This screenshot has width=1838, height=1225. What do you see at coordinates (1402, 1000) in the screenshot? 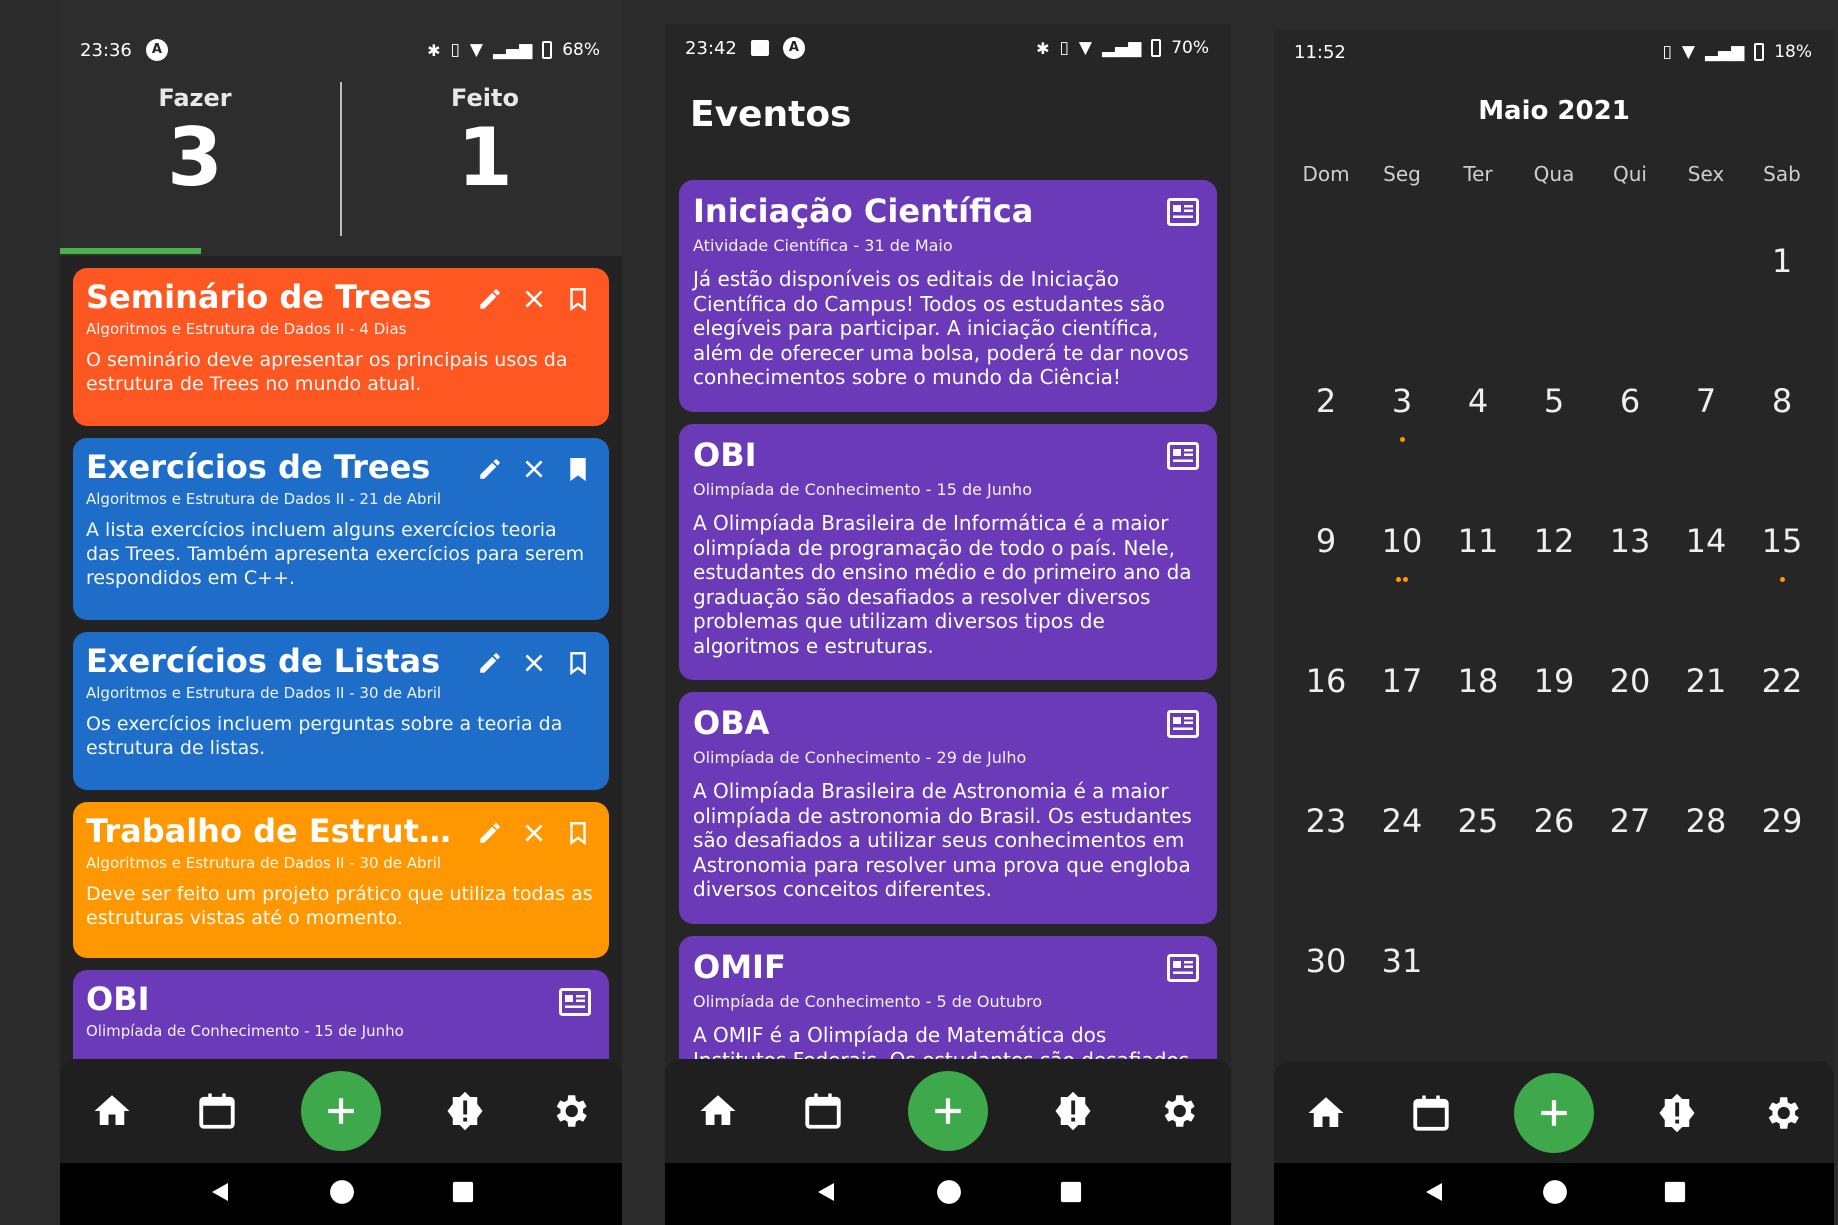
I see `calendar-day: 31` at bounding box center [1402, 1000].